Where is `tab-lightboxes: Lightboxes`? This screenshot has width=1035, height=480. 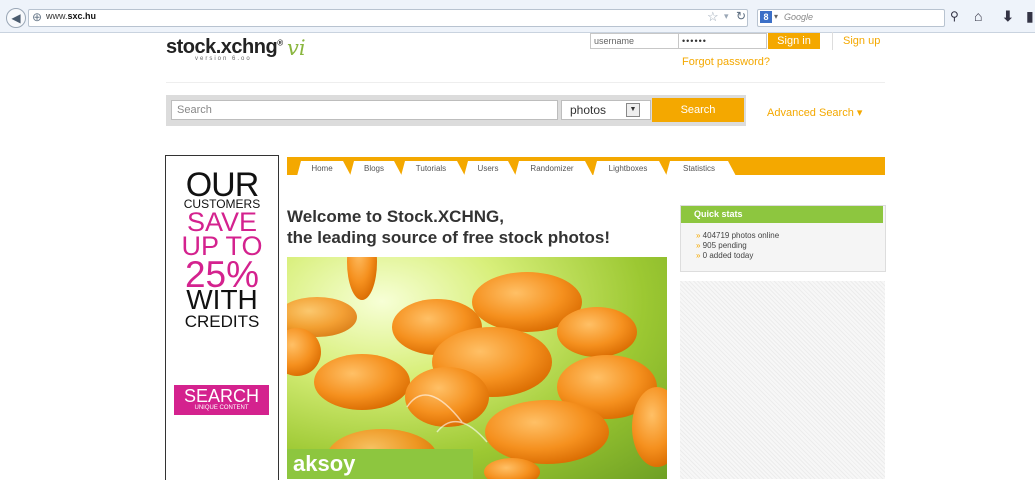
tab-lightboxes: Lightboxes is located at coordinates (630, 168).